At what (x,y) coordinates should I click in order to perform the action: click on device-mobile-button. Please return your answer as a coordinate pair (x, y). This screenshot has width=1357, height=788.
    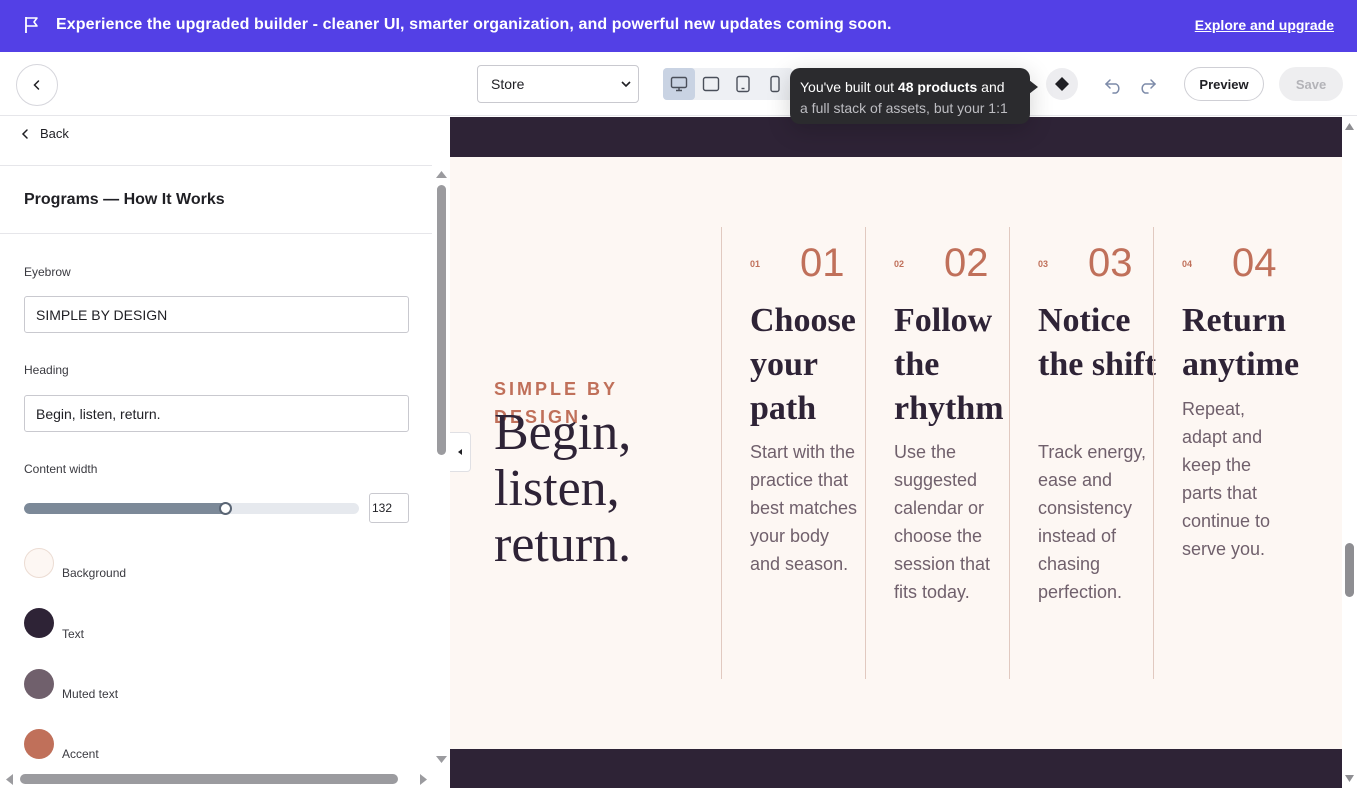
    Looking at the image, I should click on (775, 84).